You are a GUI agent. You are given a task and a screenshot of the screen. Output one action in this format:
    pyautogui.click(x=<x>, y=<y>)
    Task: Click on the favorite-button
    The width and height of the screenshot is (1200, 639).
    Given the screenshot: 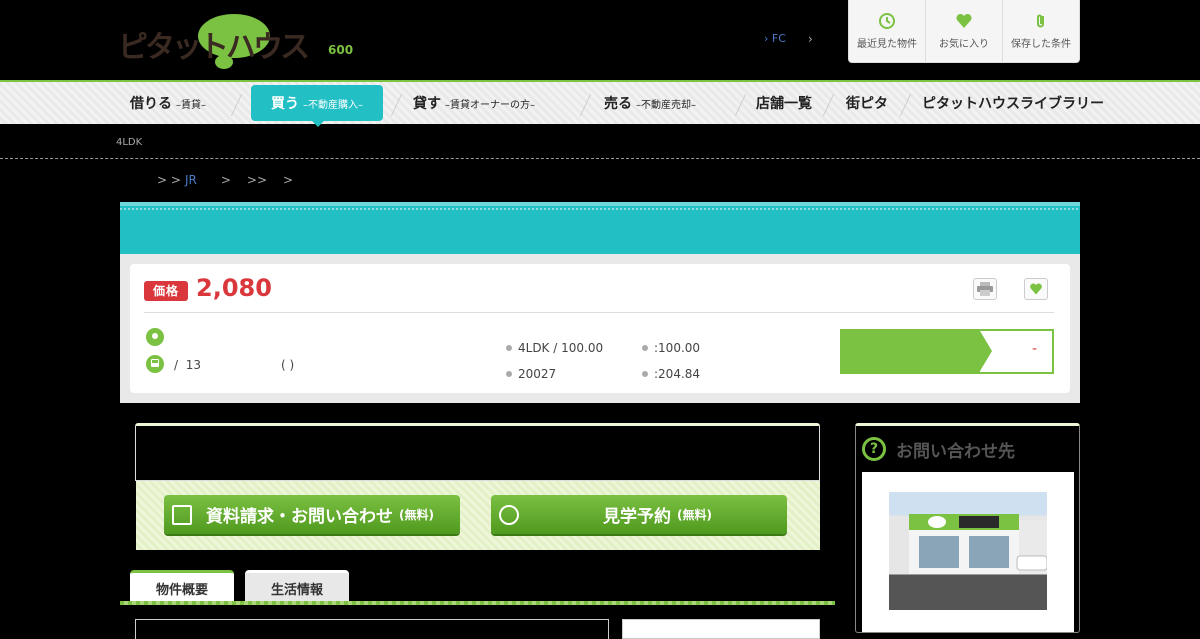 What is the action you would take?
    pyautogui.click(x=1036, y=289)
    